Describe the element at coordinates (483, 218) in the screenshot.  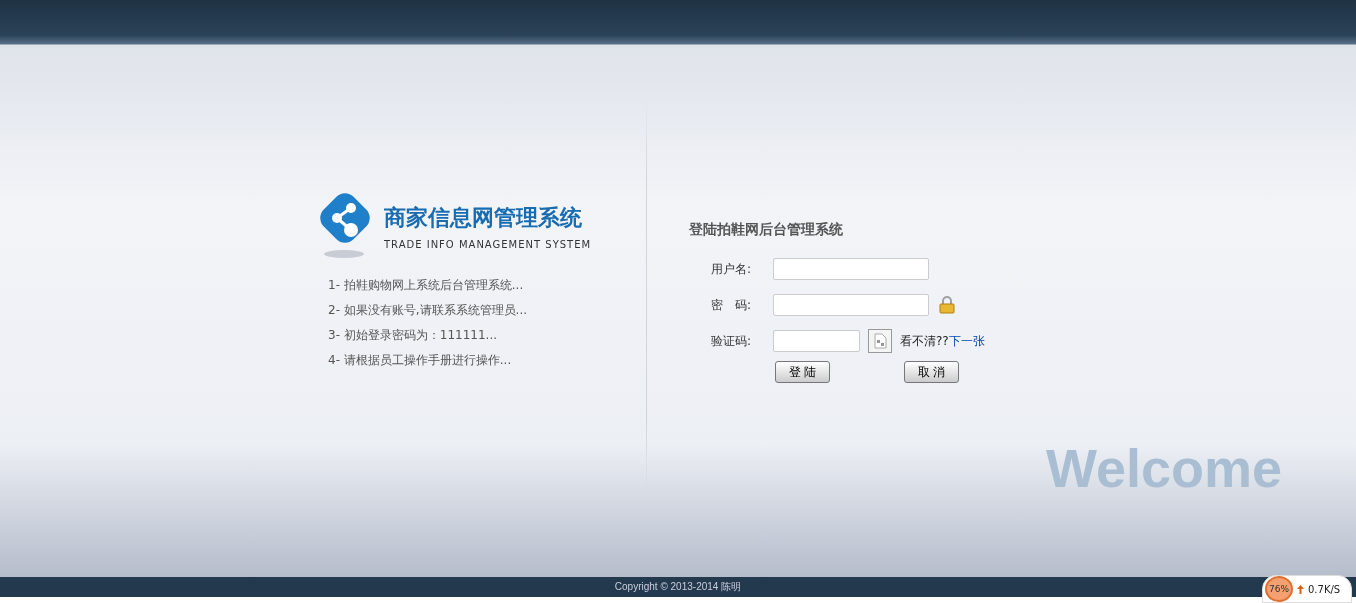
I see `system-title: 商家信息网管理系统` at that location.